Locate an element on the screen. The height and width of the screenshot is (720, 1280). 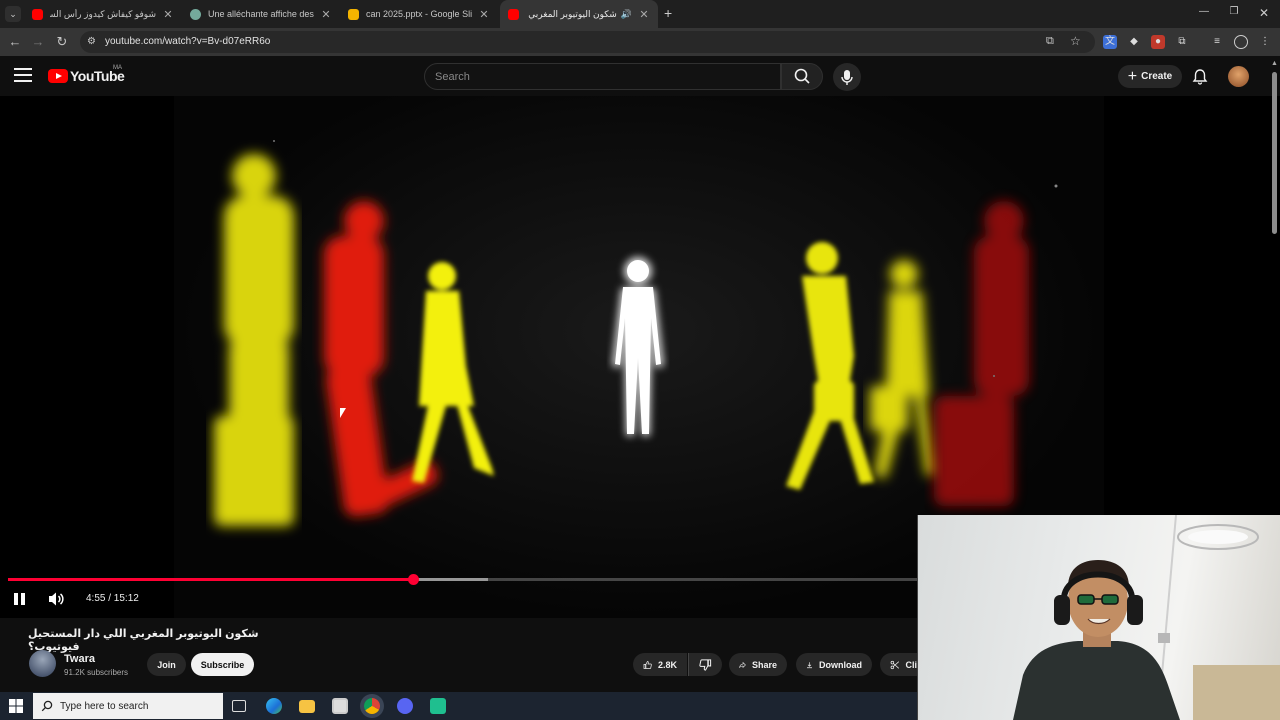
volume-button is located at coordinates (56, 599).